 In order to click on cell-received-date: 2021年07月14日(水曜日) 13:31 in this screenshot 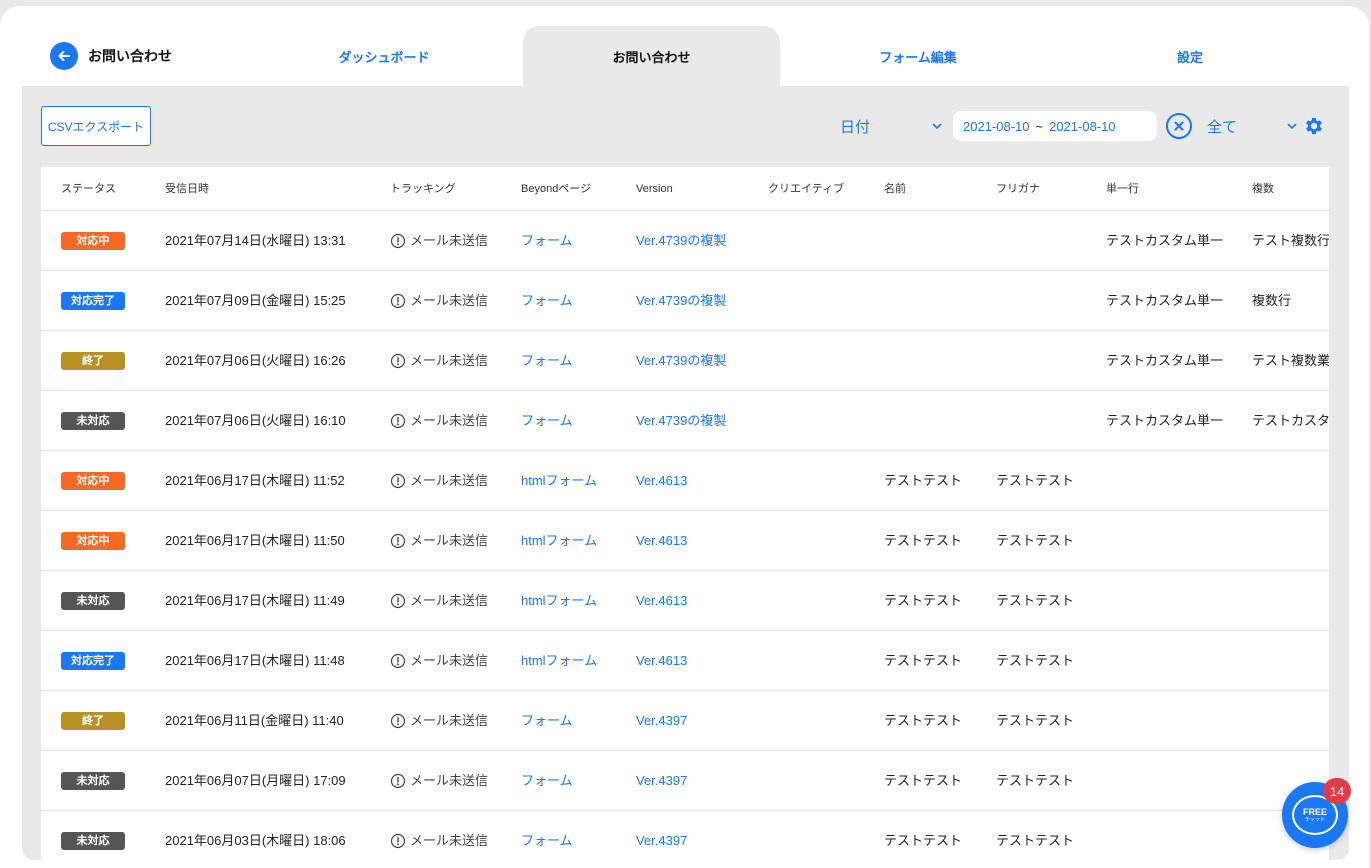, I will do `click(255, 240)`.